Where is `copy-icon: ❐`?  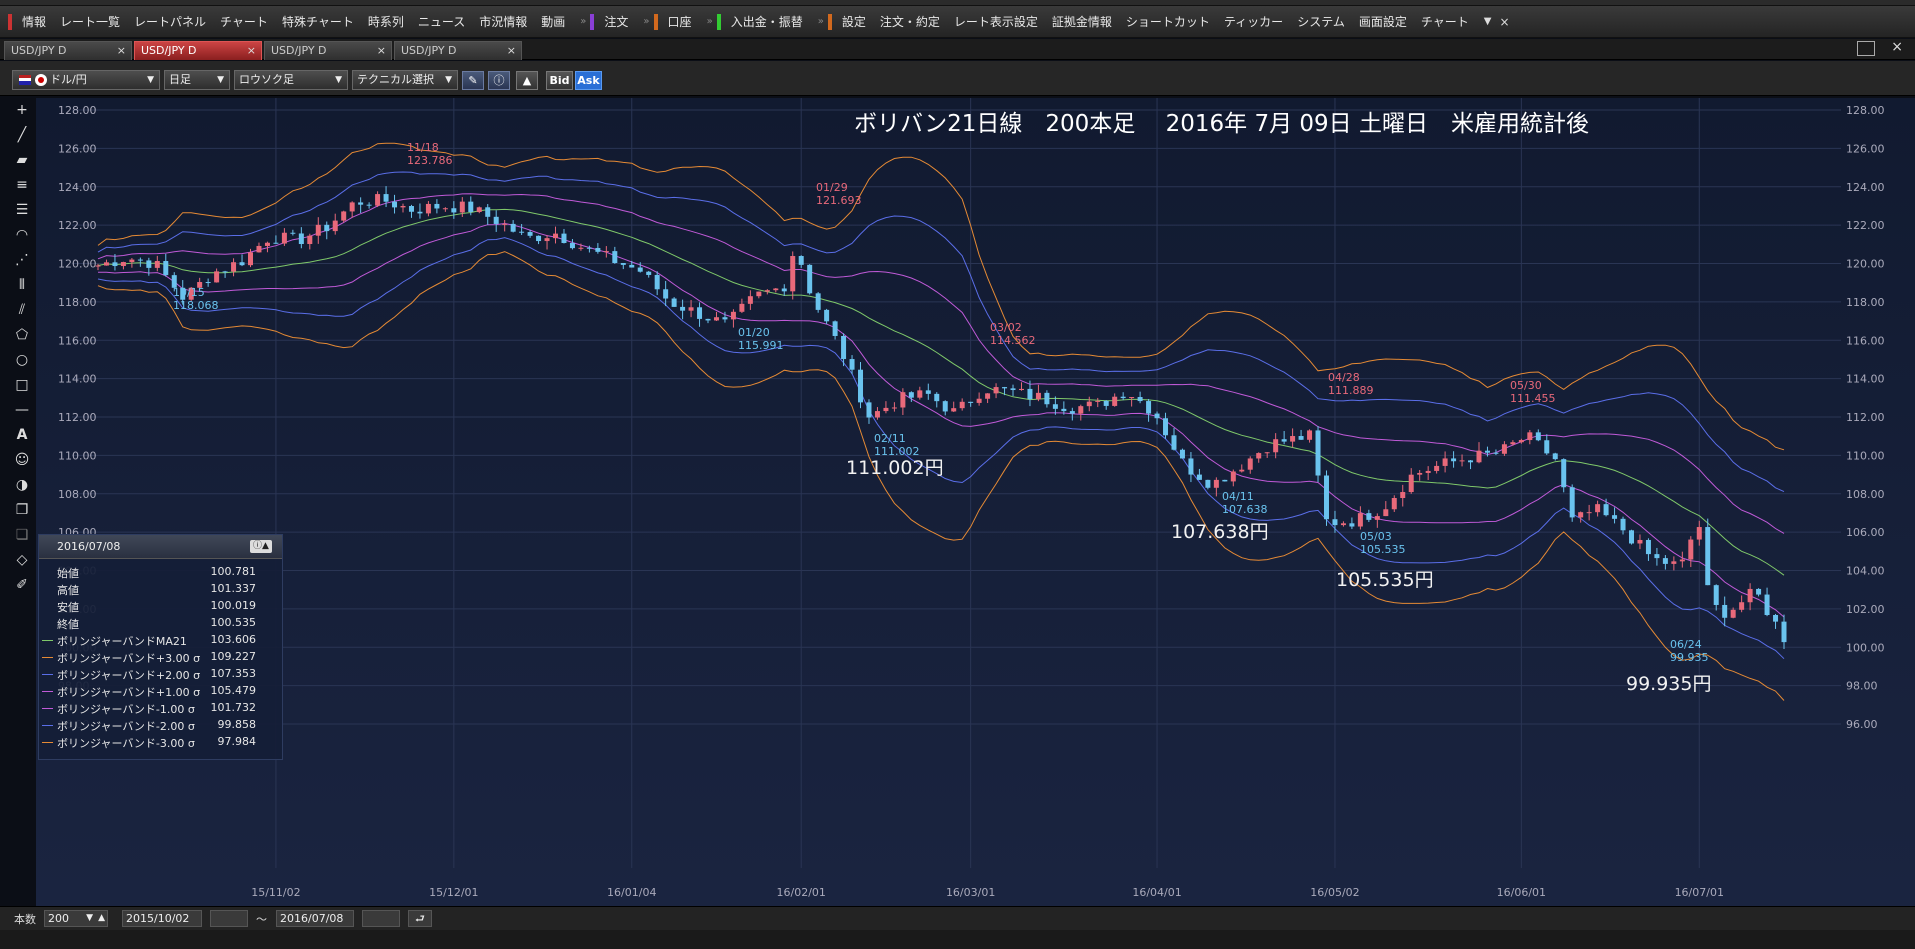 copy-icon: ❐ is located at coordinates (22, 510).